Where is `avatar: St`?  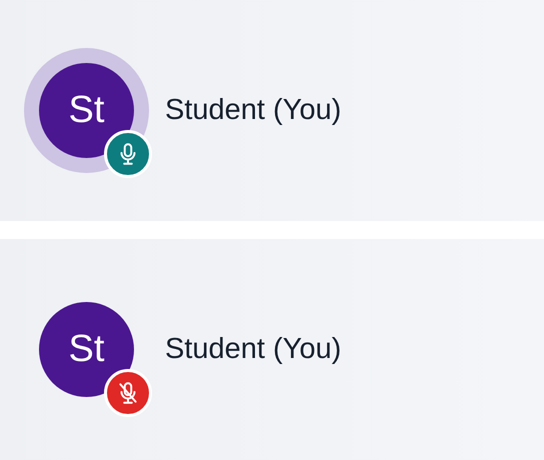 avatar: St is located at coordinates (86, 349).